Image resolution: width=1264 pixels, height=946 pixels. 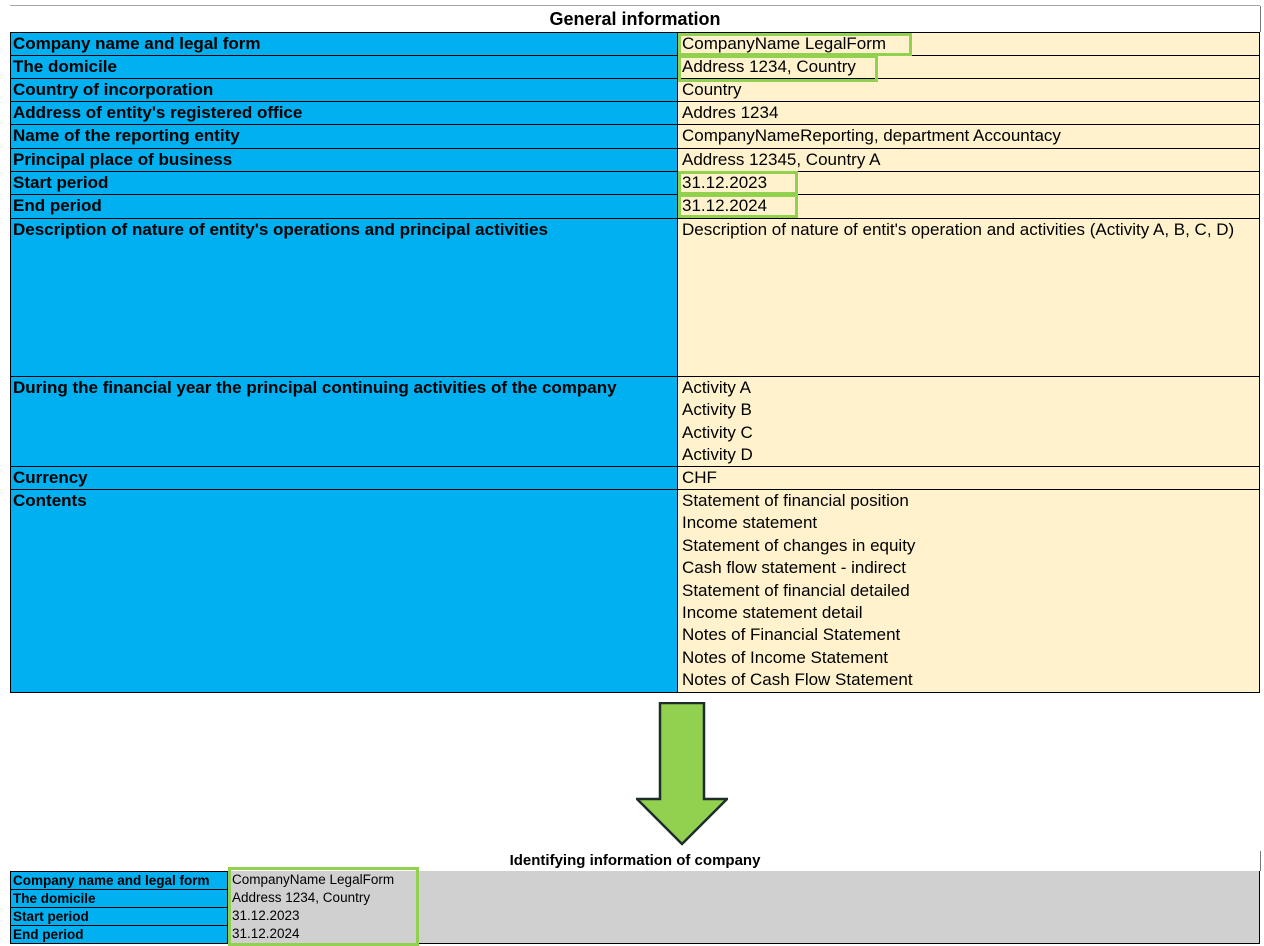 What do you see at coordinates (969, 206) in the screenshot?
I see `value-end-period: 31.12.2024` at bounding box center [969, 206].